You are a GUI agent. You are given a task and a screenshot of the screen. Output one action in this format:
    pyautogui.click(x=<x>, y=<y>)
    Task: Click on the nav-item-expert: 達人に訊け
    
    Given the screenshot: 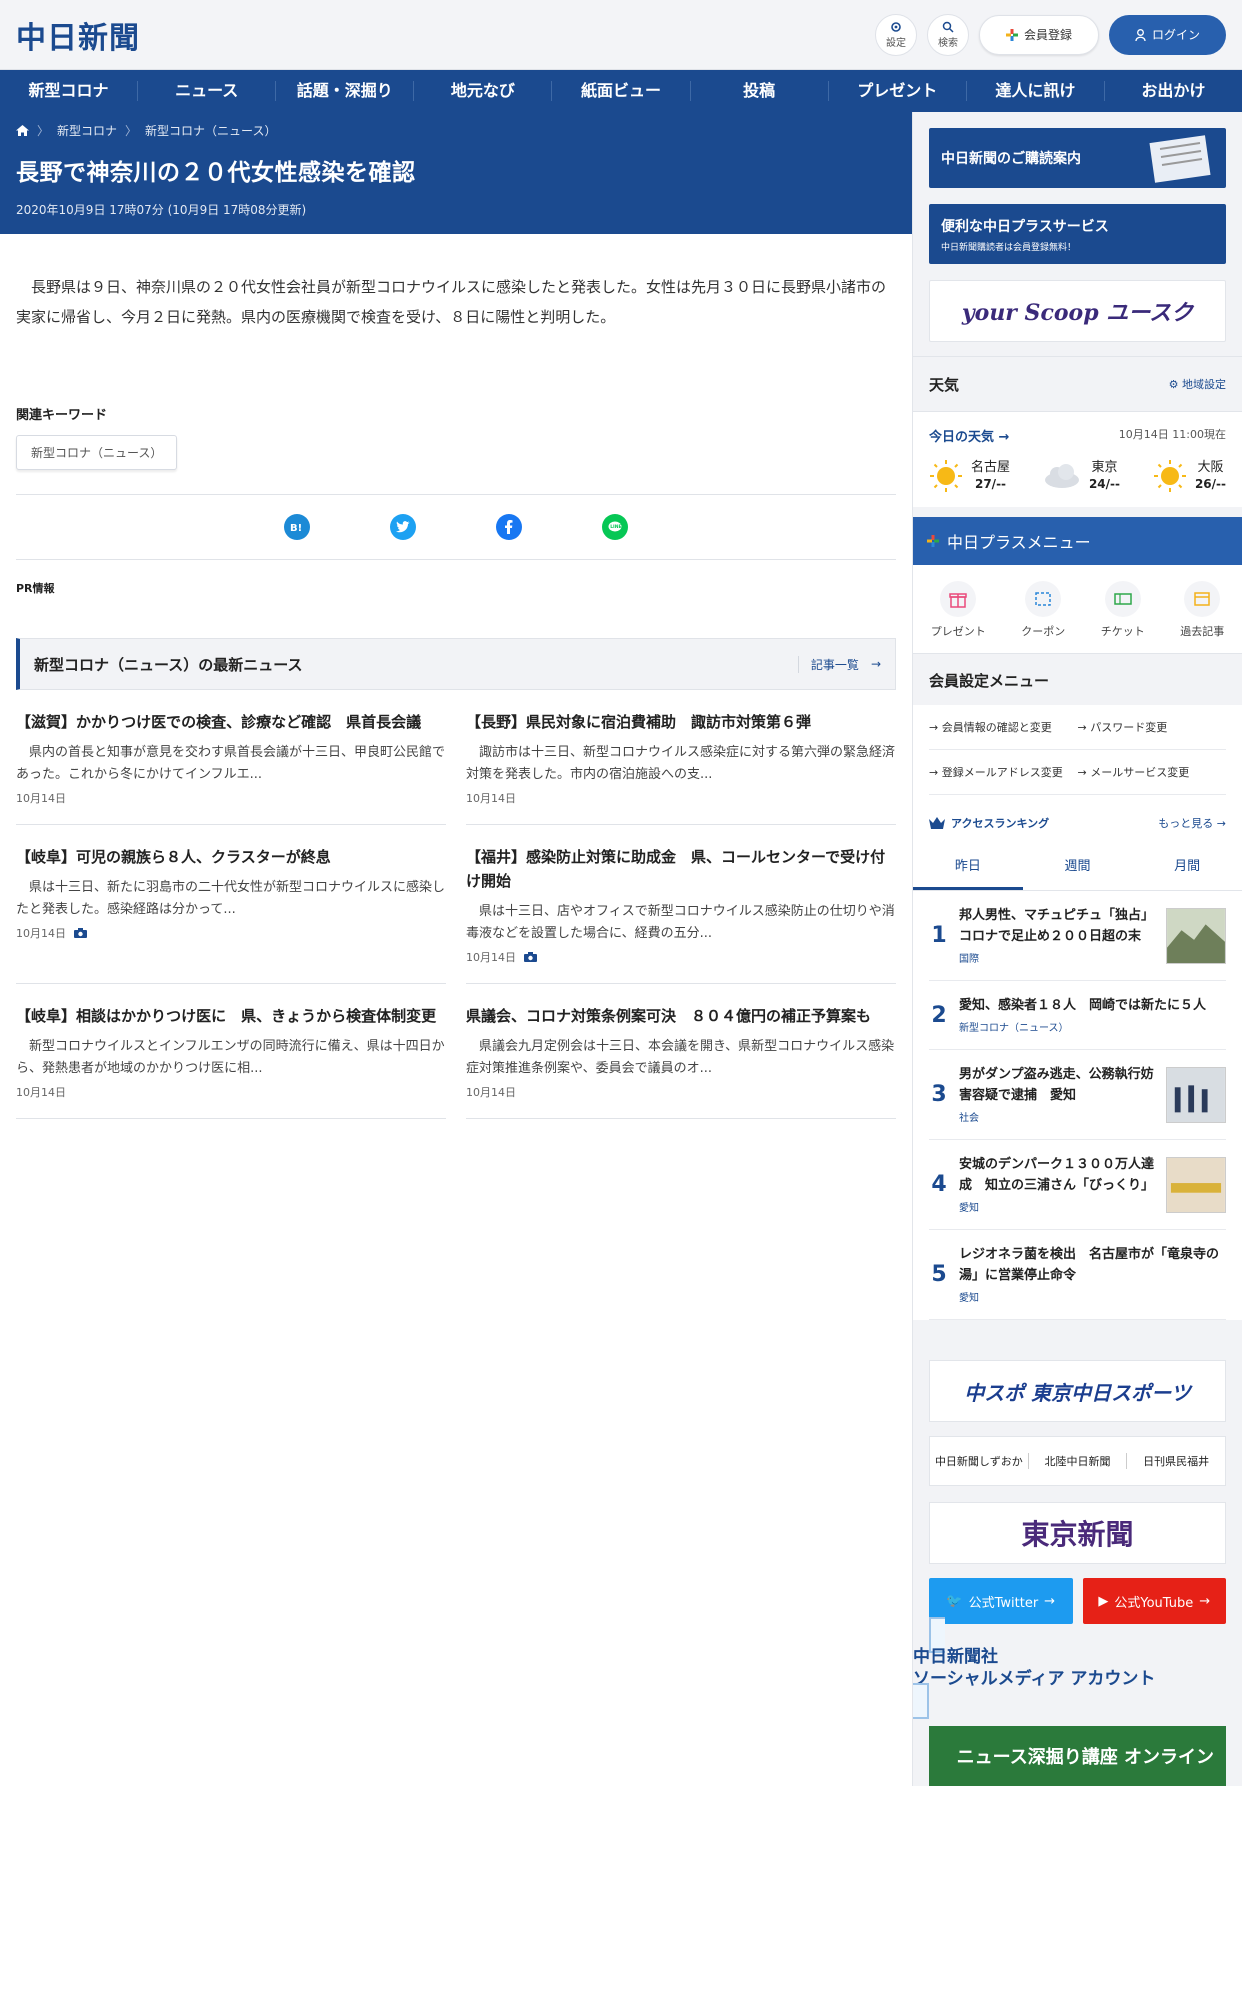 What is the action you would take?
    pyautogui.click(x=1036, y=91)
    